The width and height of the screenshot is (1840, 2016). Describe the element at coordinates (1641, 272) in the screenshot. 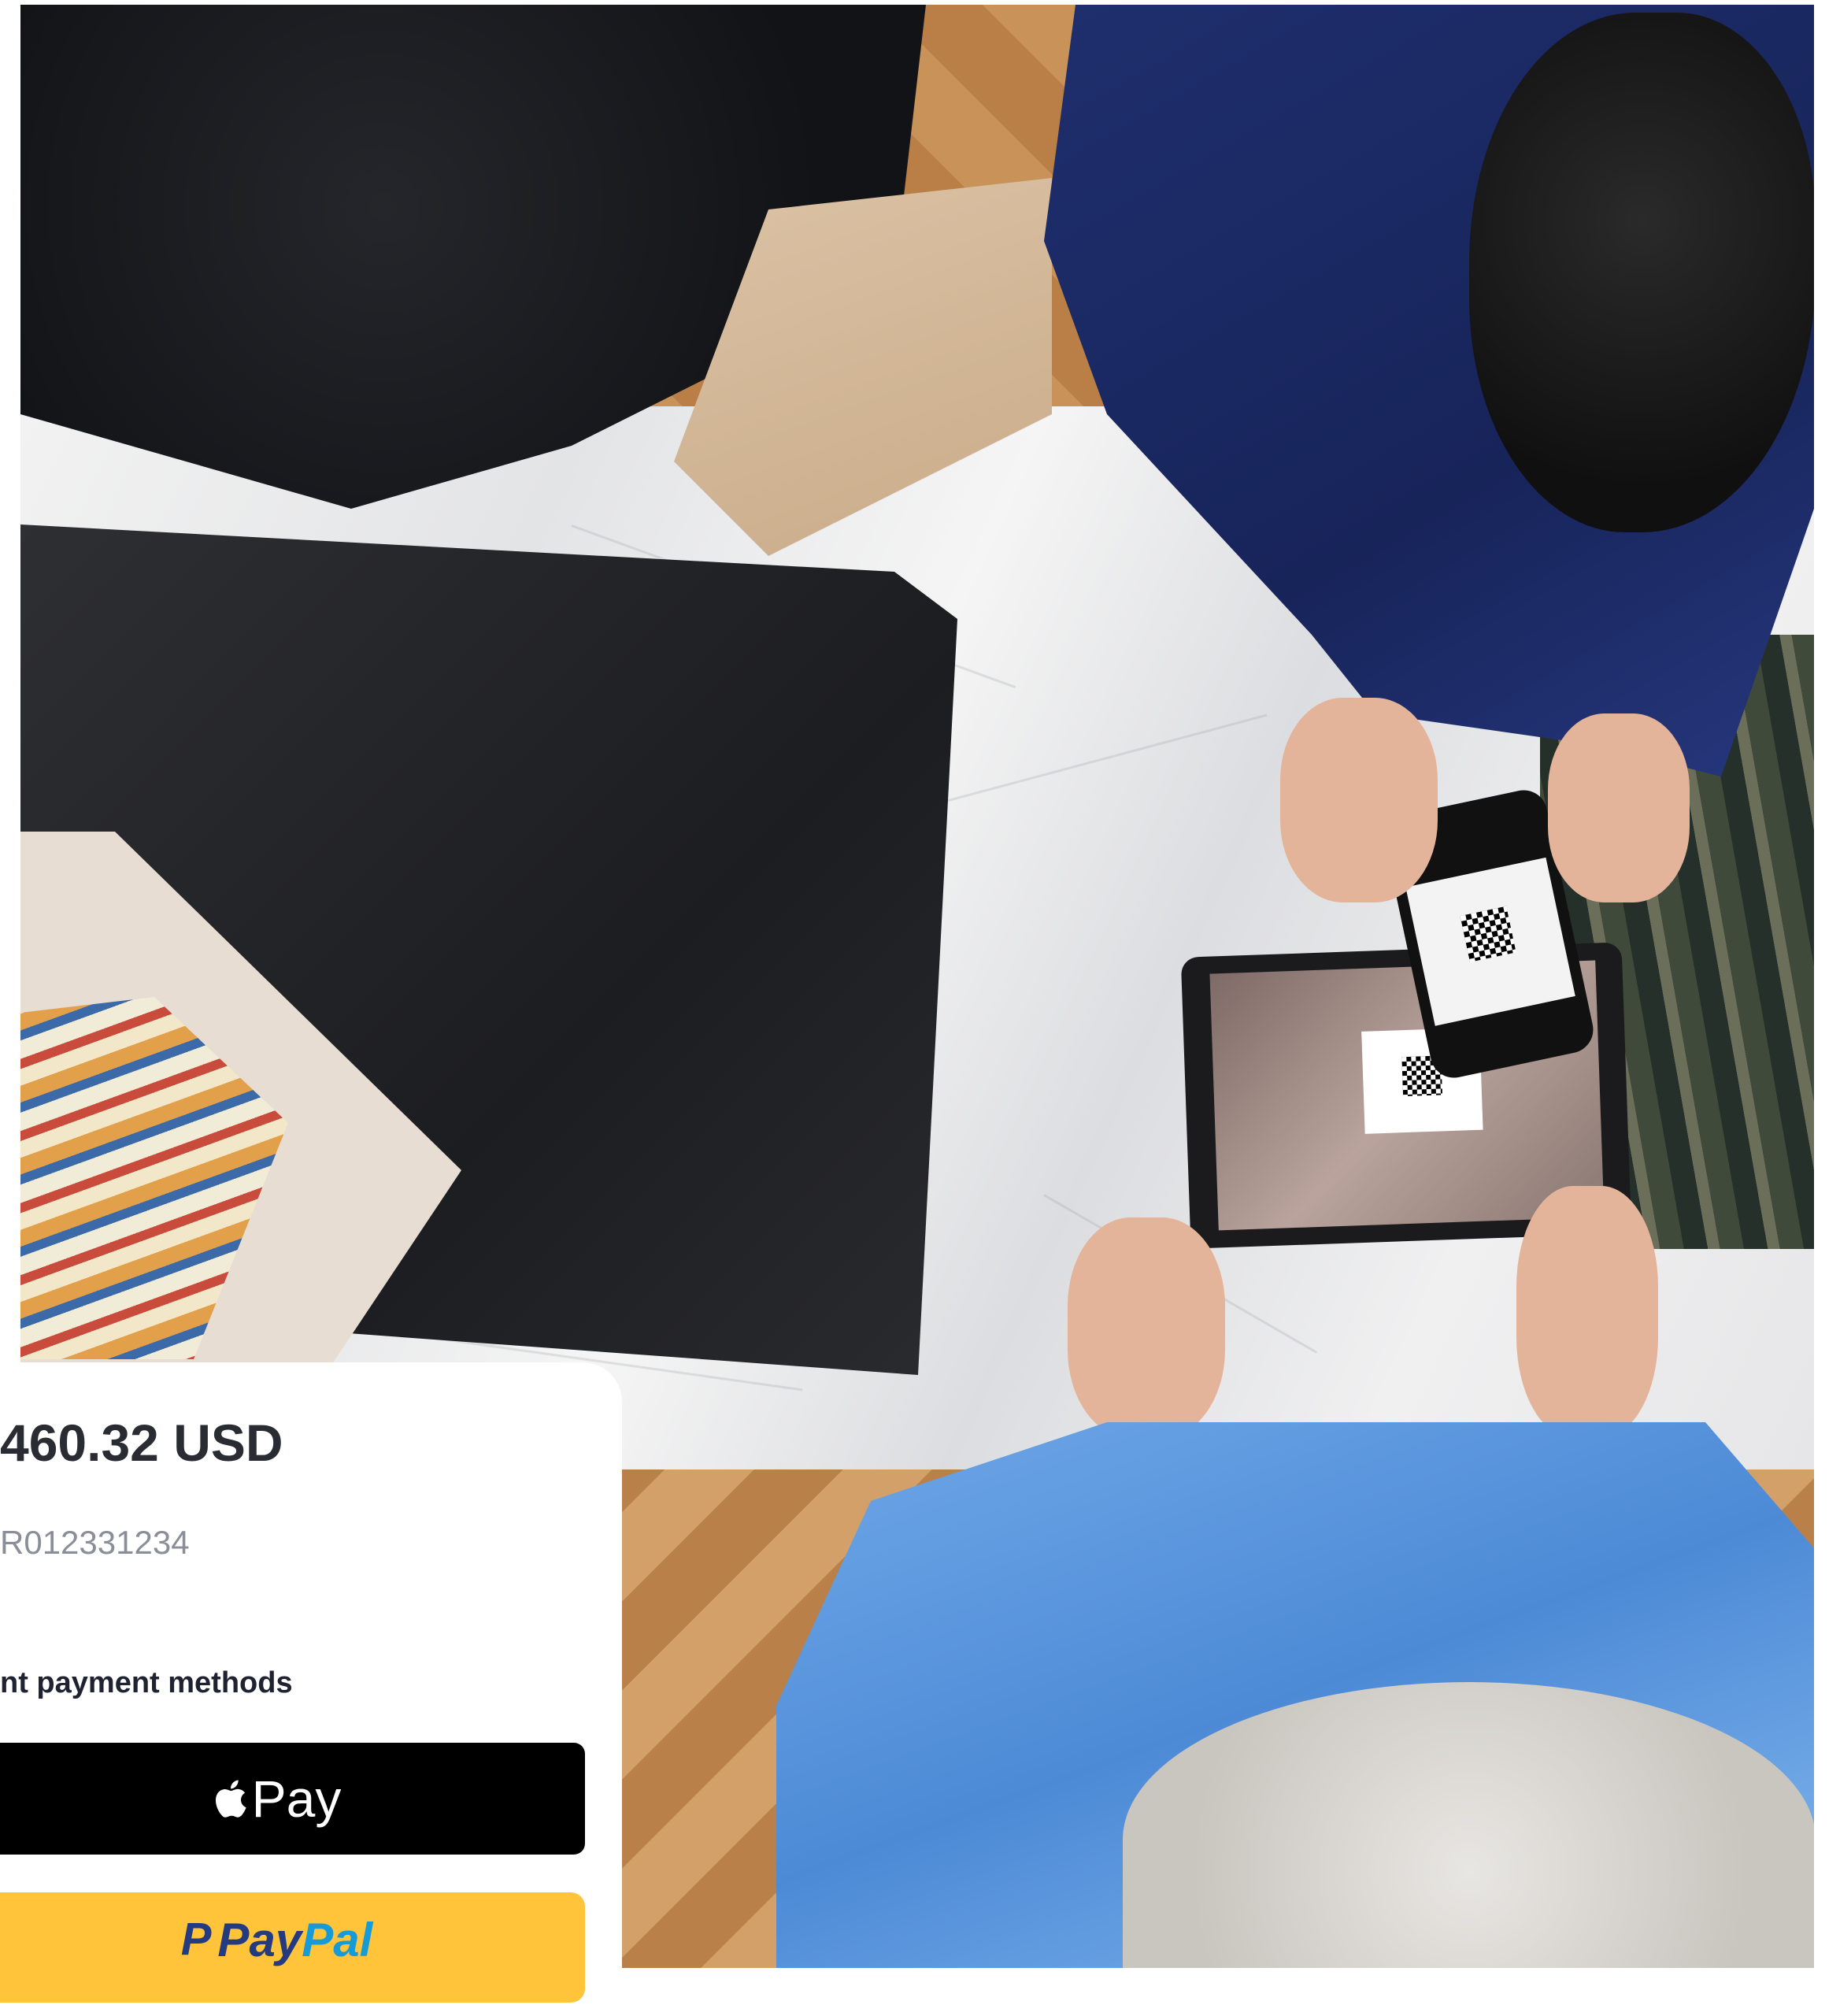

I see `shopper-hair` at that location.